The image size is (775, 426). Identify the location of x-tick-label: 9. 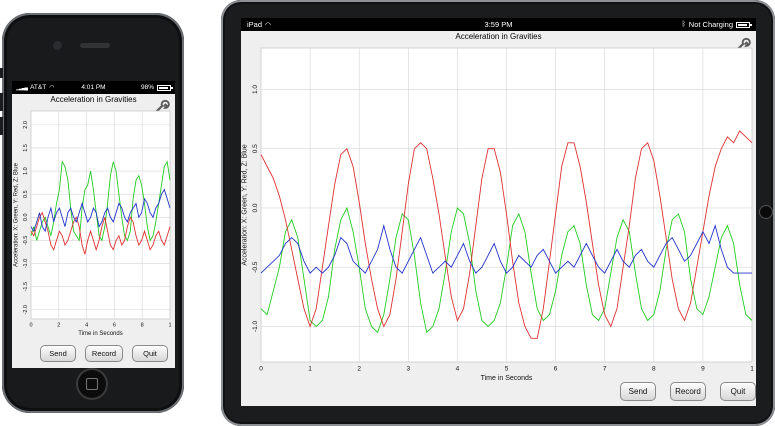
(703, 369).